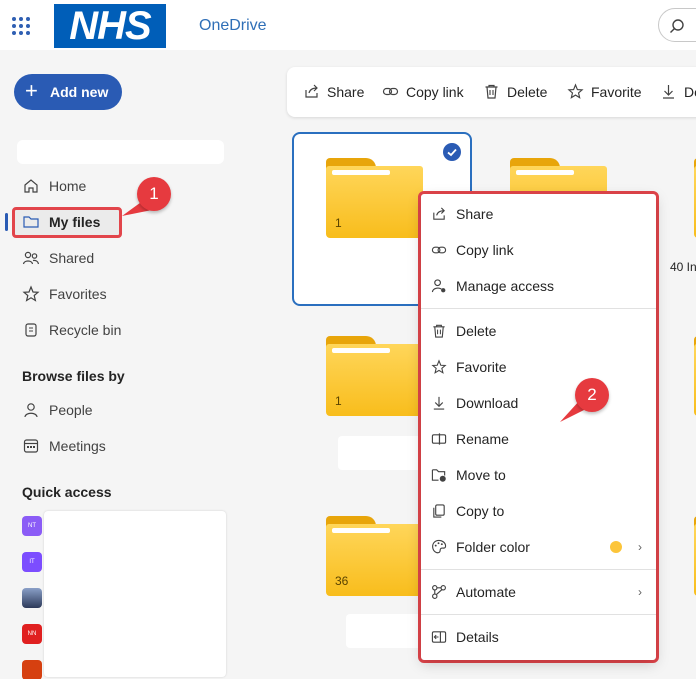  Describe the element at coordinates (333, 91) in the screenshot. I see `toolbar-share-button: Share` at that location.